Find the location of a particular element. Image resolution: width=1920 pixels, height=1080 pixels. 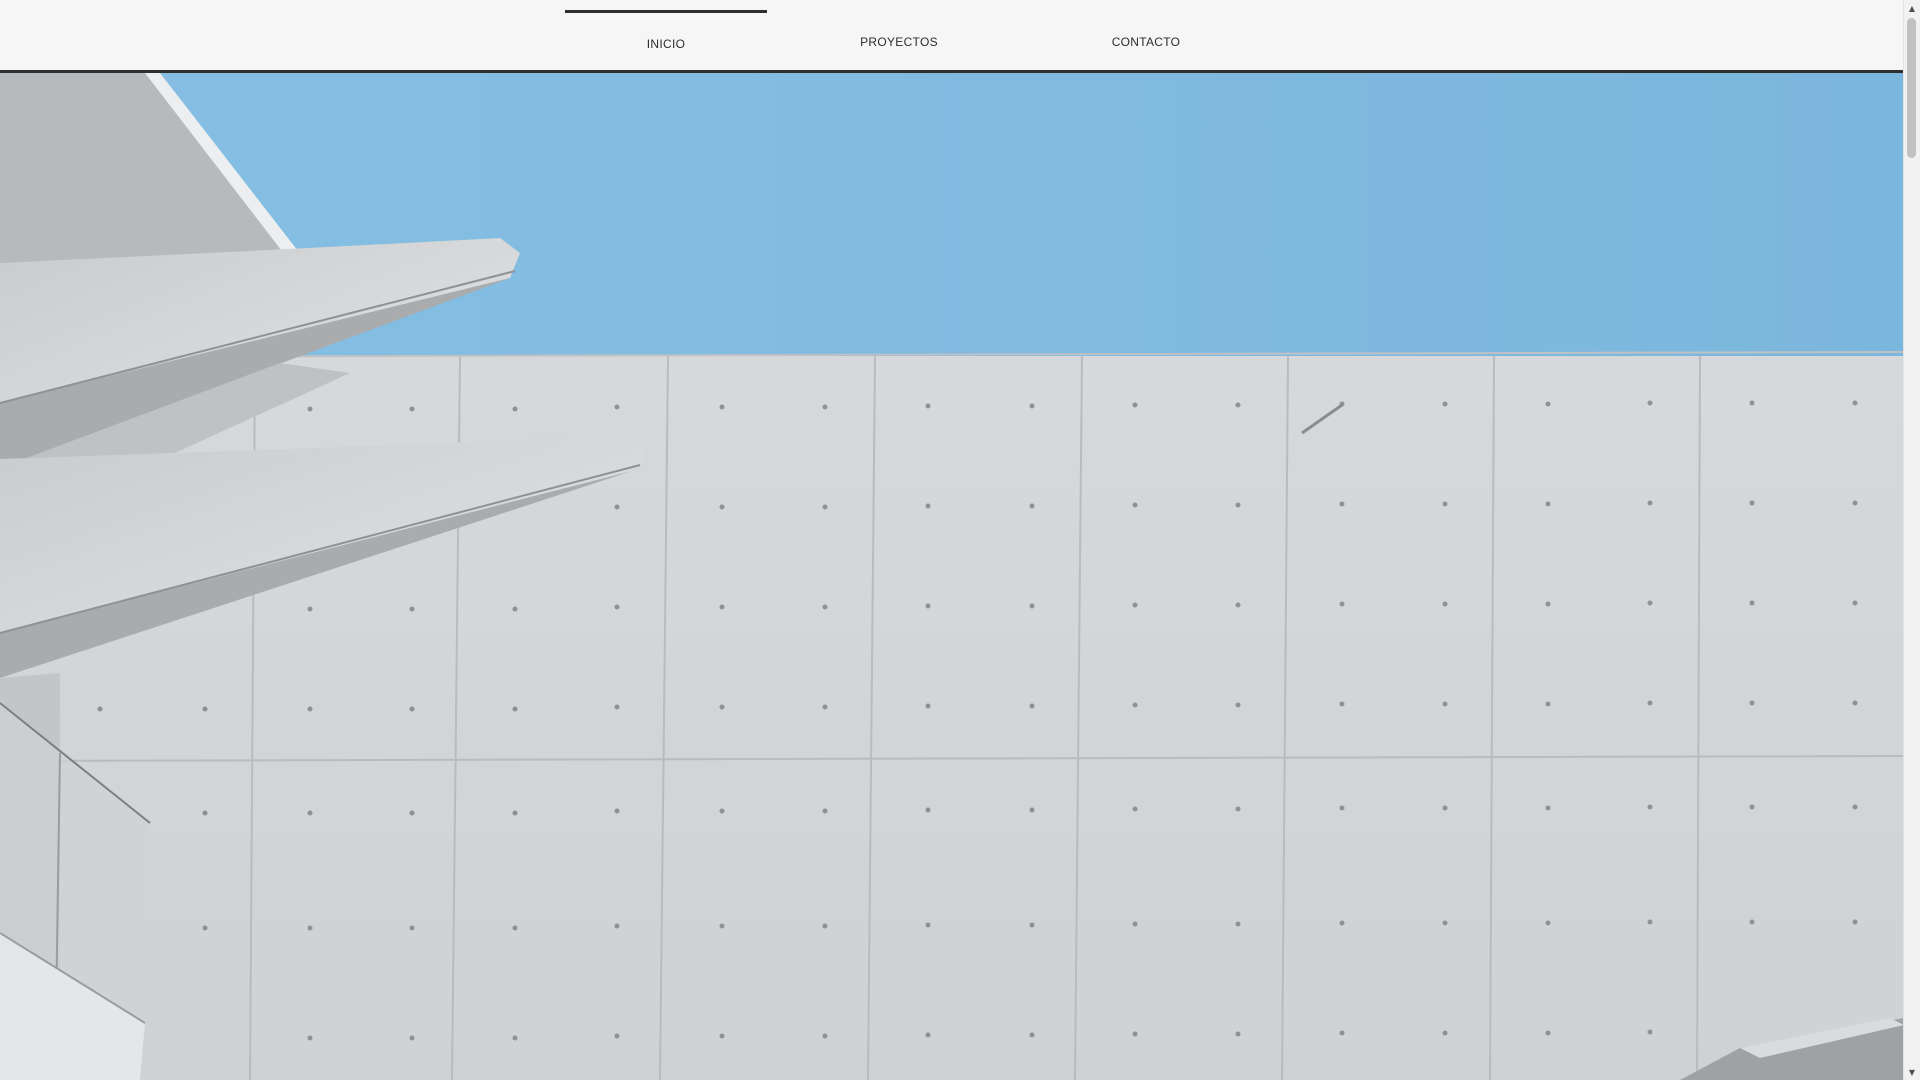

scroll-down-arrow-icon: ▼ is located at coordinates (1912, 1072).